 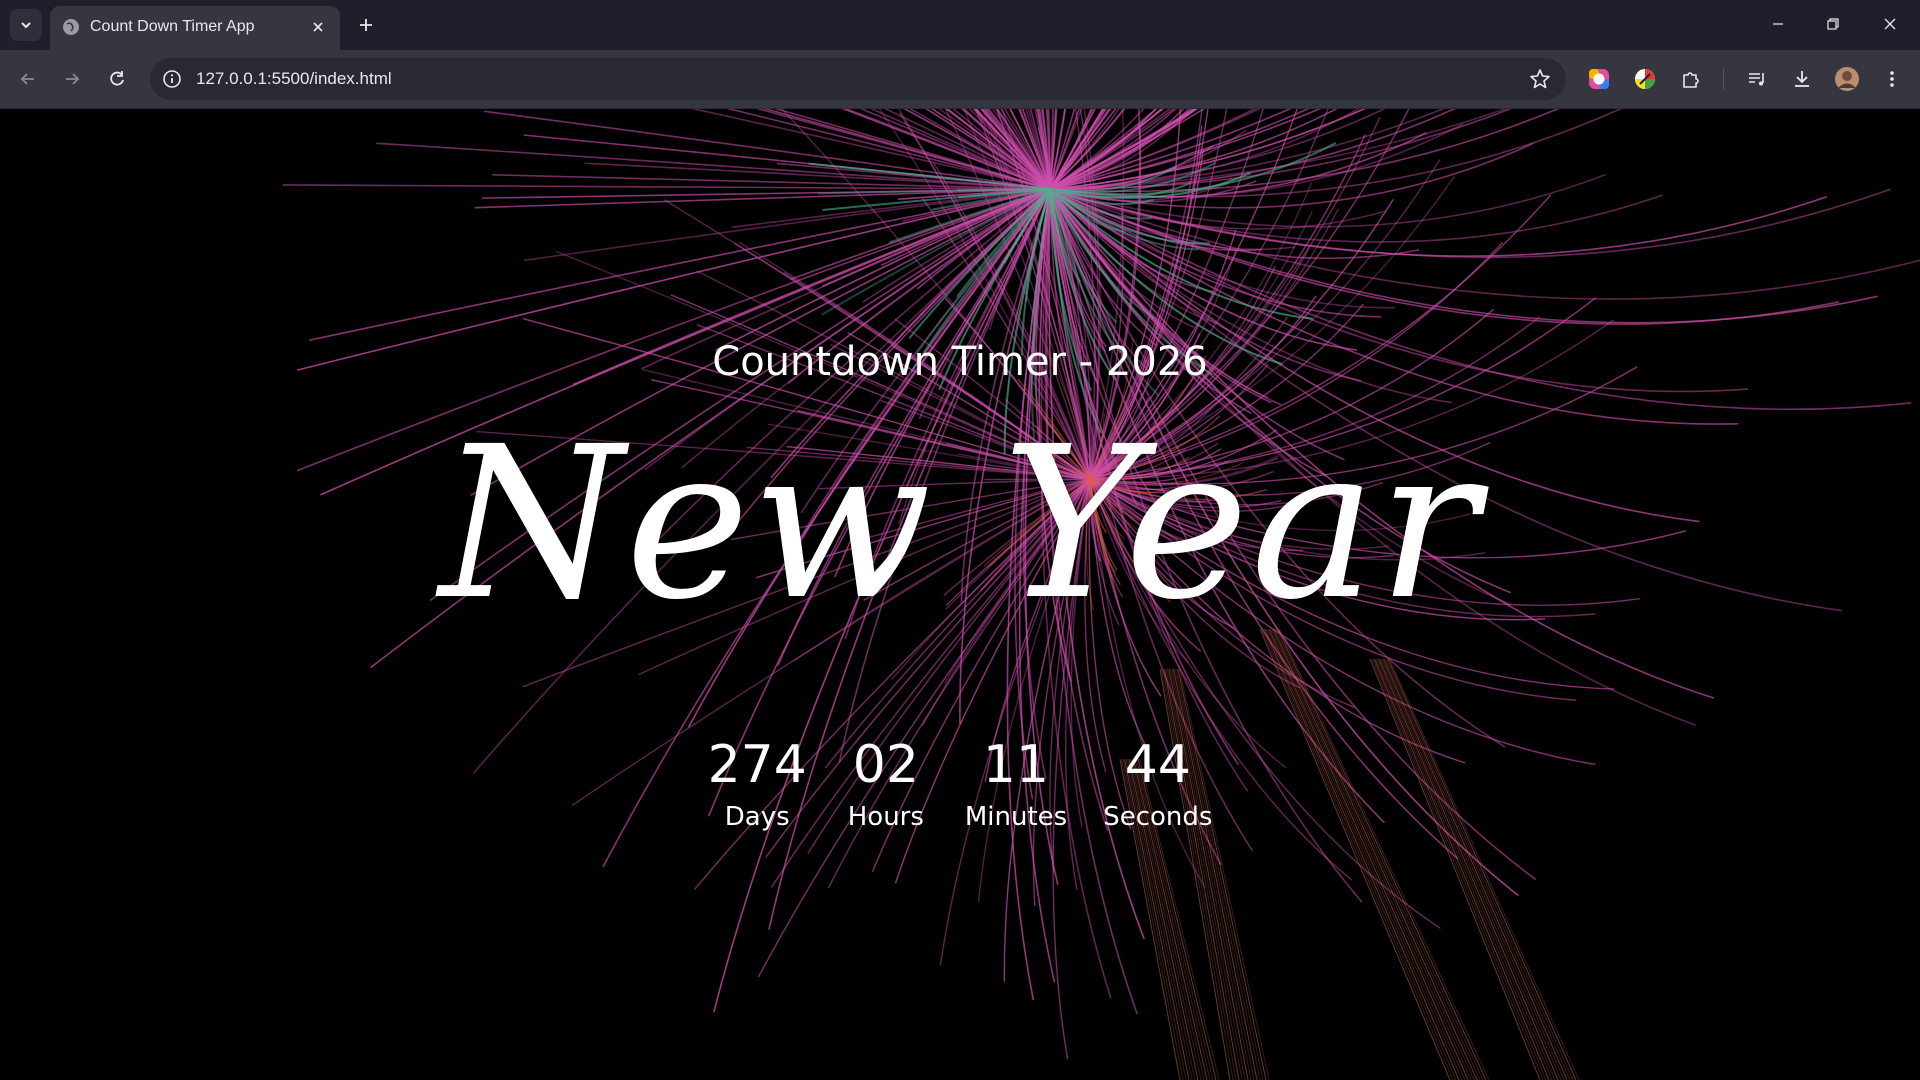 What do you see at coordinates (885, 765) in the screenshot?
I see `countdown-value: 02` at bounding box center [885, 765].